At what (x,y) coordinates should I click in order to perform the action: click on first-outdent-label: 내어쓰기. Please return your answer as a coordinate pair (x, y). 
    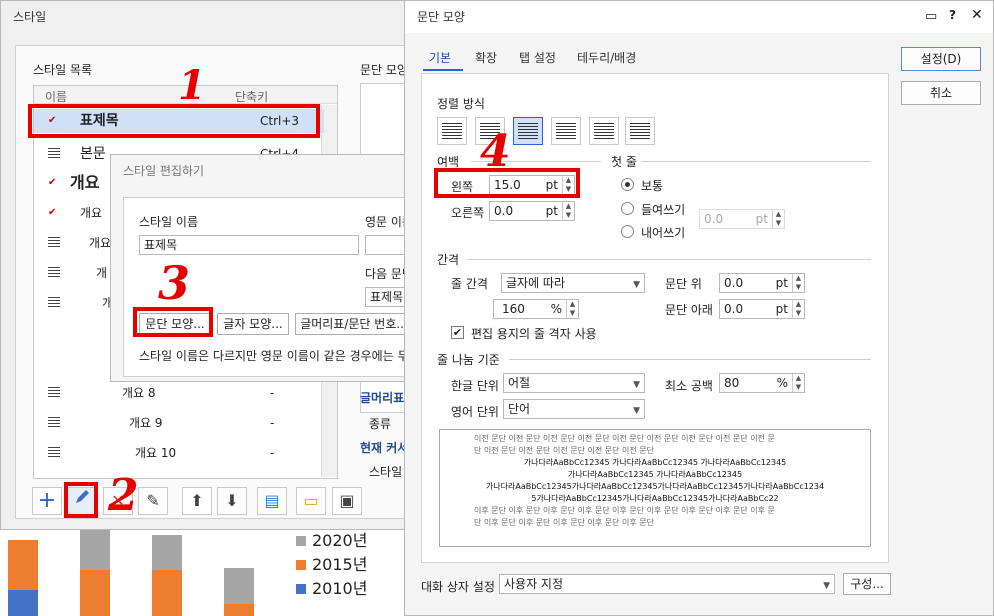
    Looking at the image, I should click on (663, 233).